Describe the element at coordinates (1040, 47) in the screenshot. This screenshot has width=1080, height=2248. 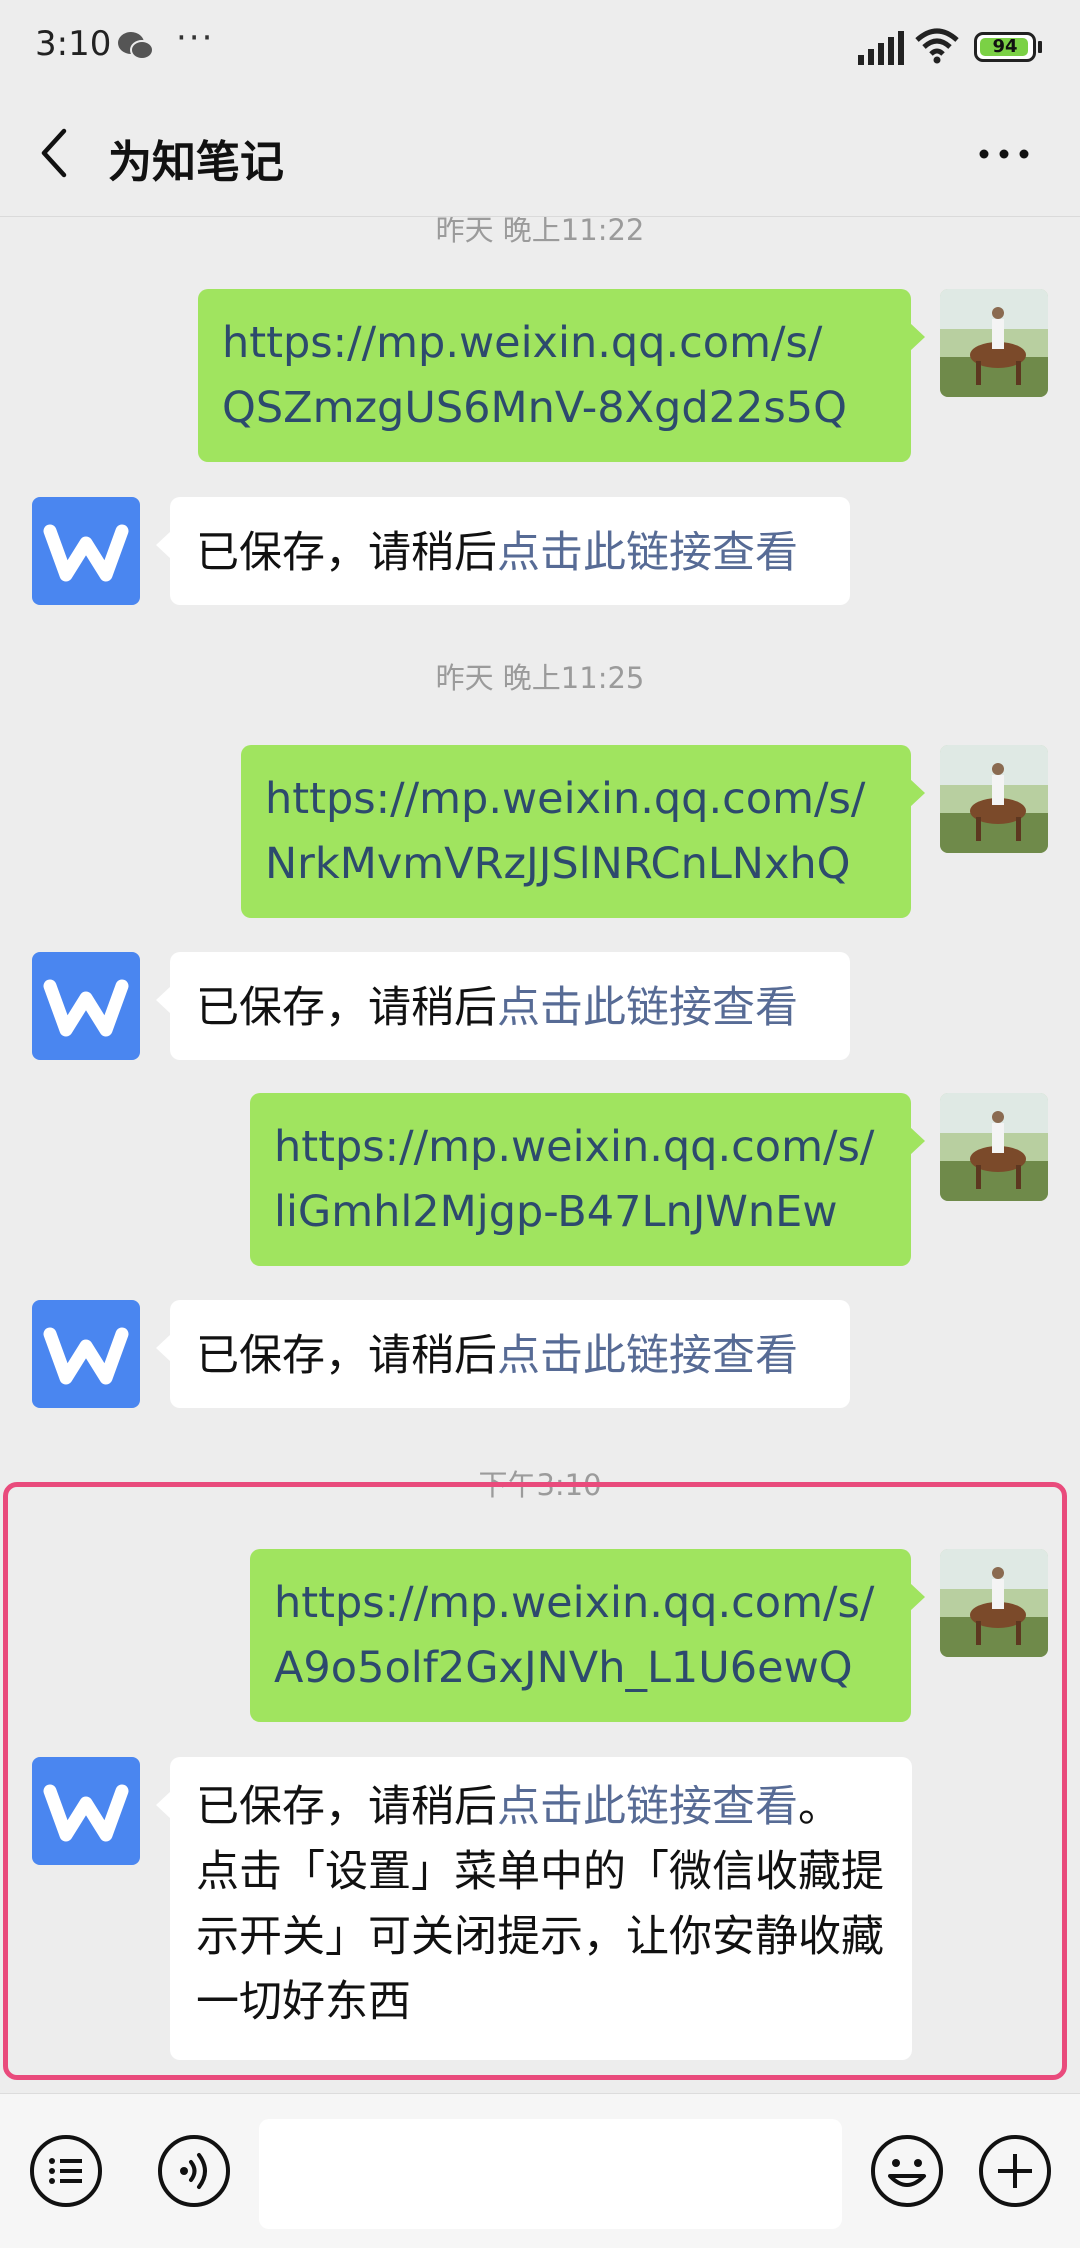
I see `battery-tip` at that location.